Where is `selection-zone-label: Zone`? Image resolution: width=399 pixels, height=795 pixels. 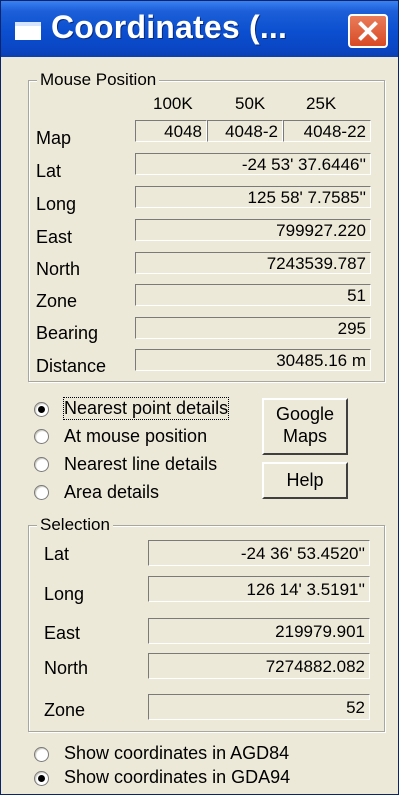
selection-zone-label: Zone is located at coordinates (65, 710).